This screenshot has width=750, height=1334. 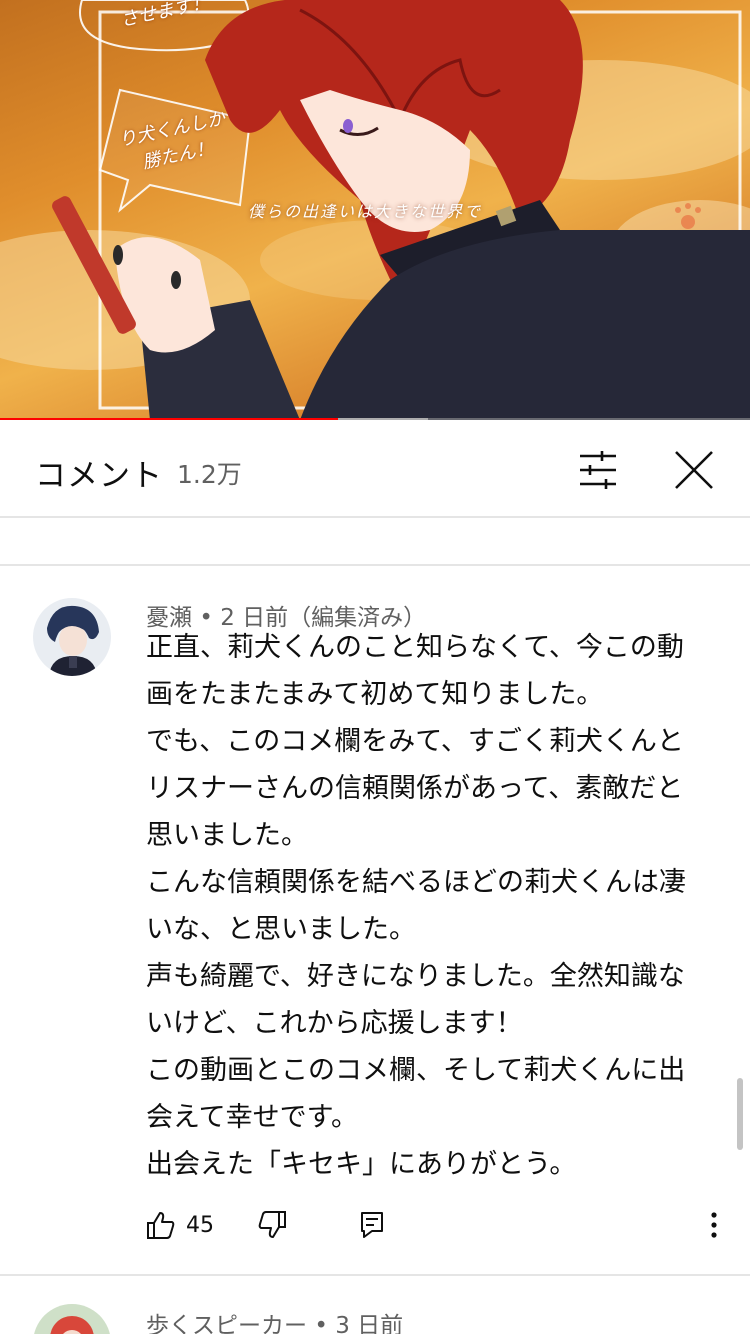 I want to click on comment-actions: 45, so click(x=375, y=1225).